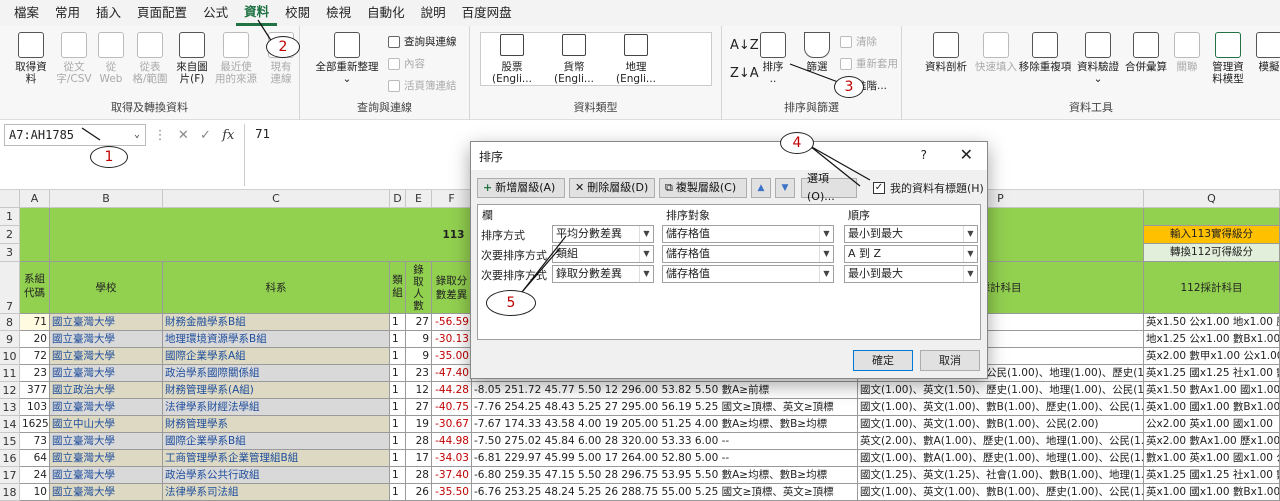 Image resolution: width=1280 pixels, height=501 pixels. I want to click on get-data-button: 取得資 料, so click(31, 58).